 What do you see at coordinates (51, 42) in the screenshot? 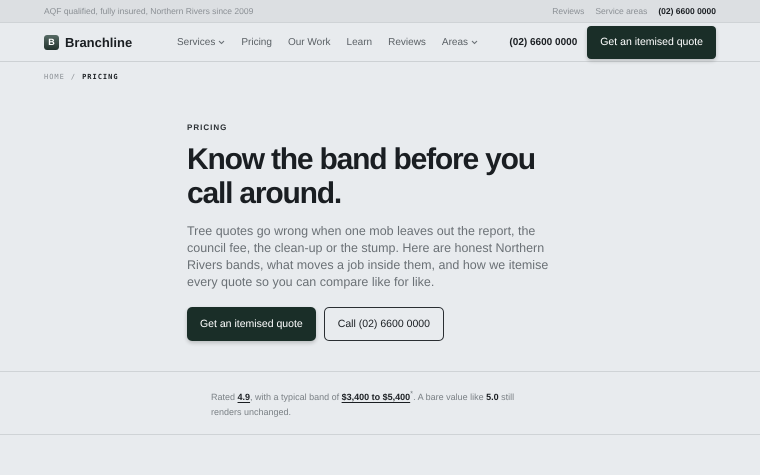
I see `logo-icon: B` at bounding box center [51, 42].